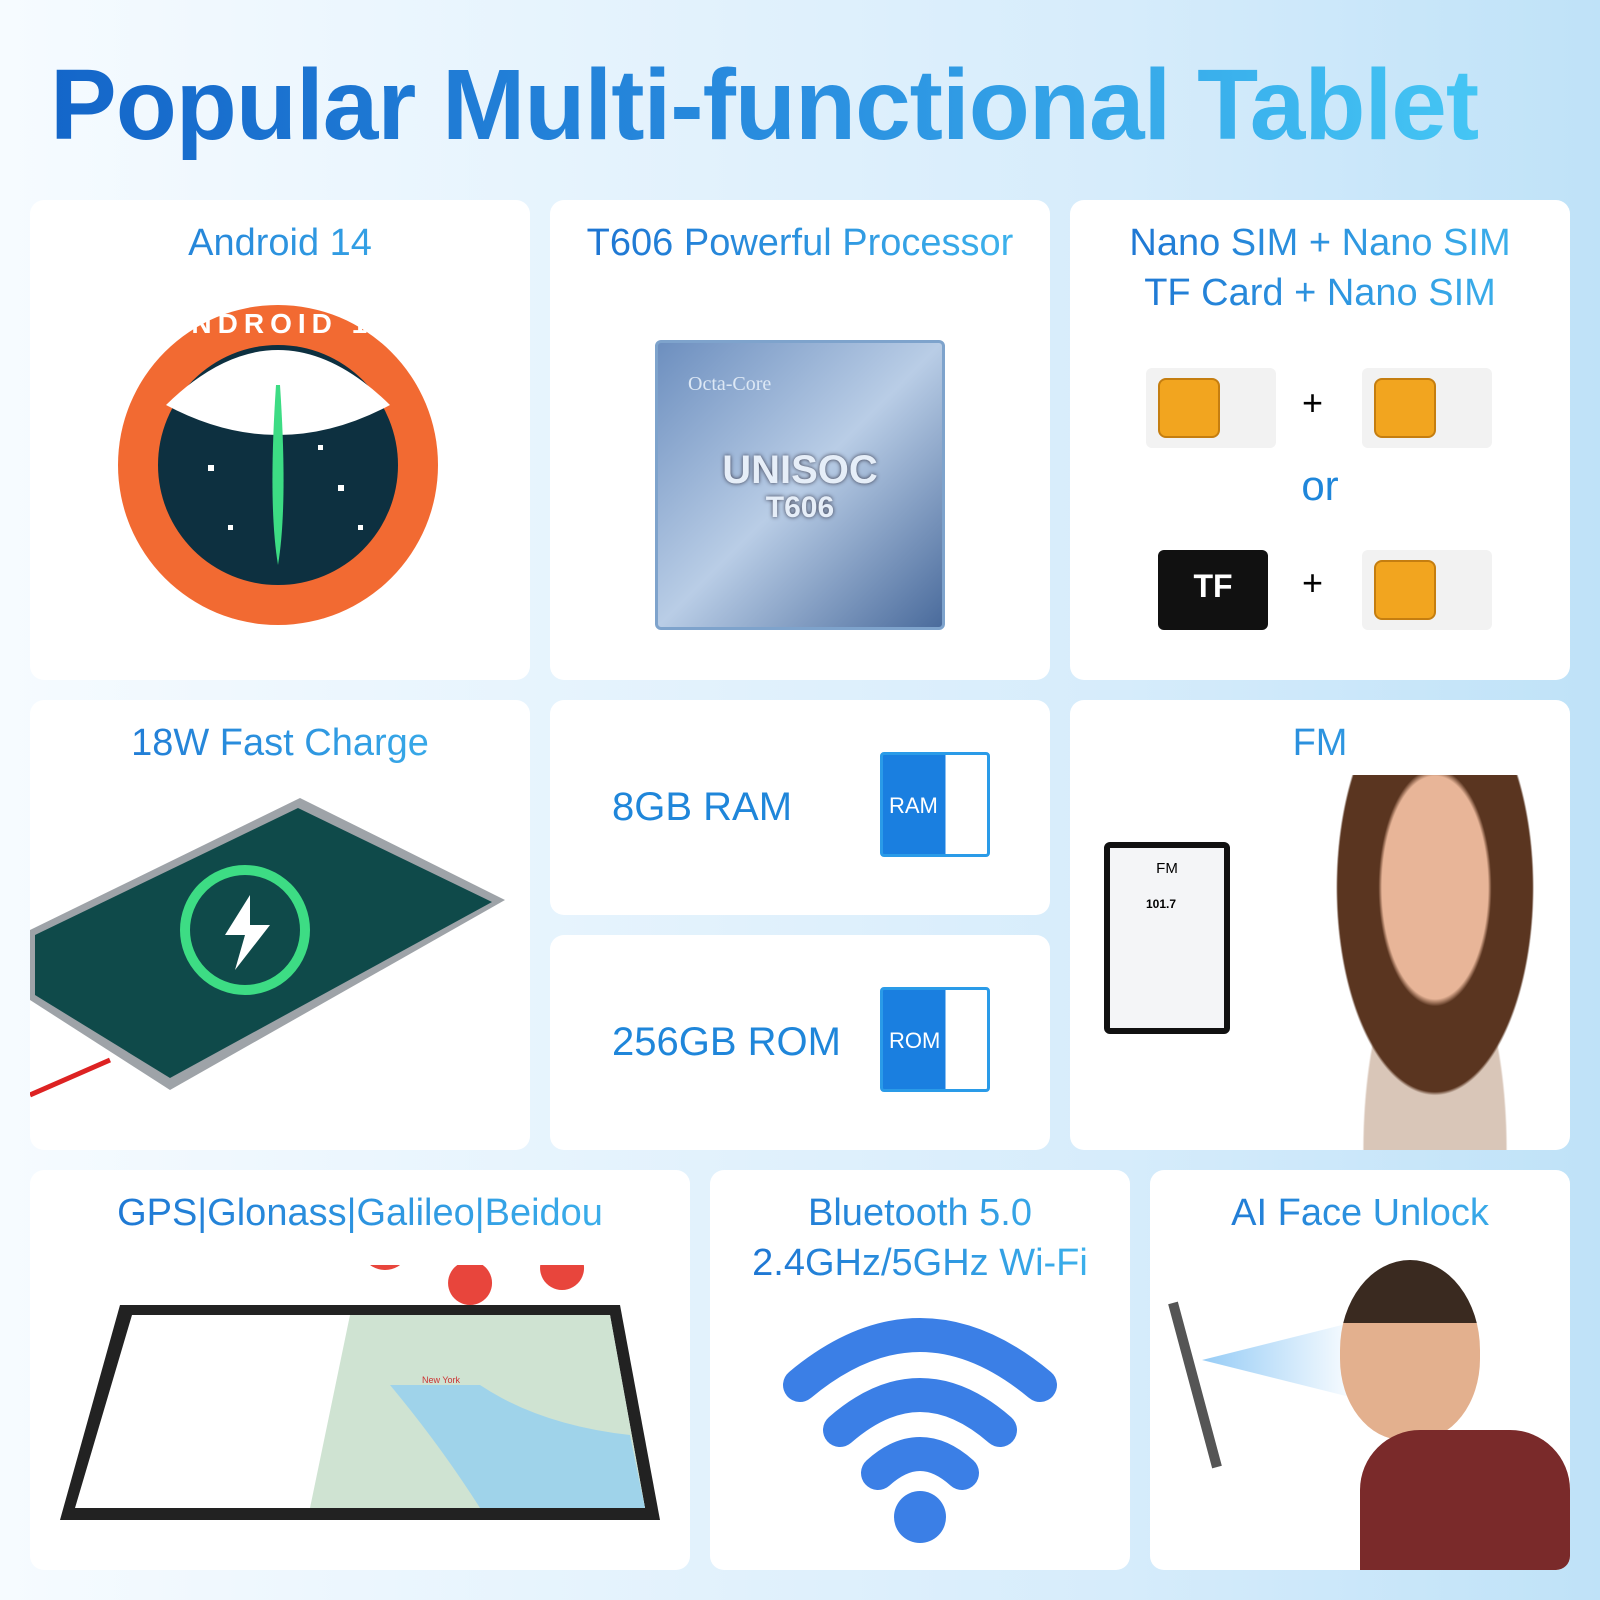 This screenshot has height=1600, width=1600. I want to click on card-heading: Bluetooth 5.0, so click(920, 1213).